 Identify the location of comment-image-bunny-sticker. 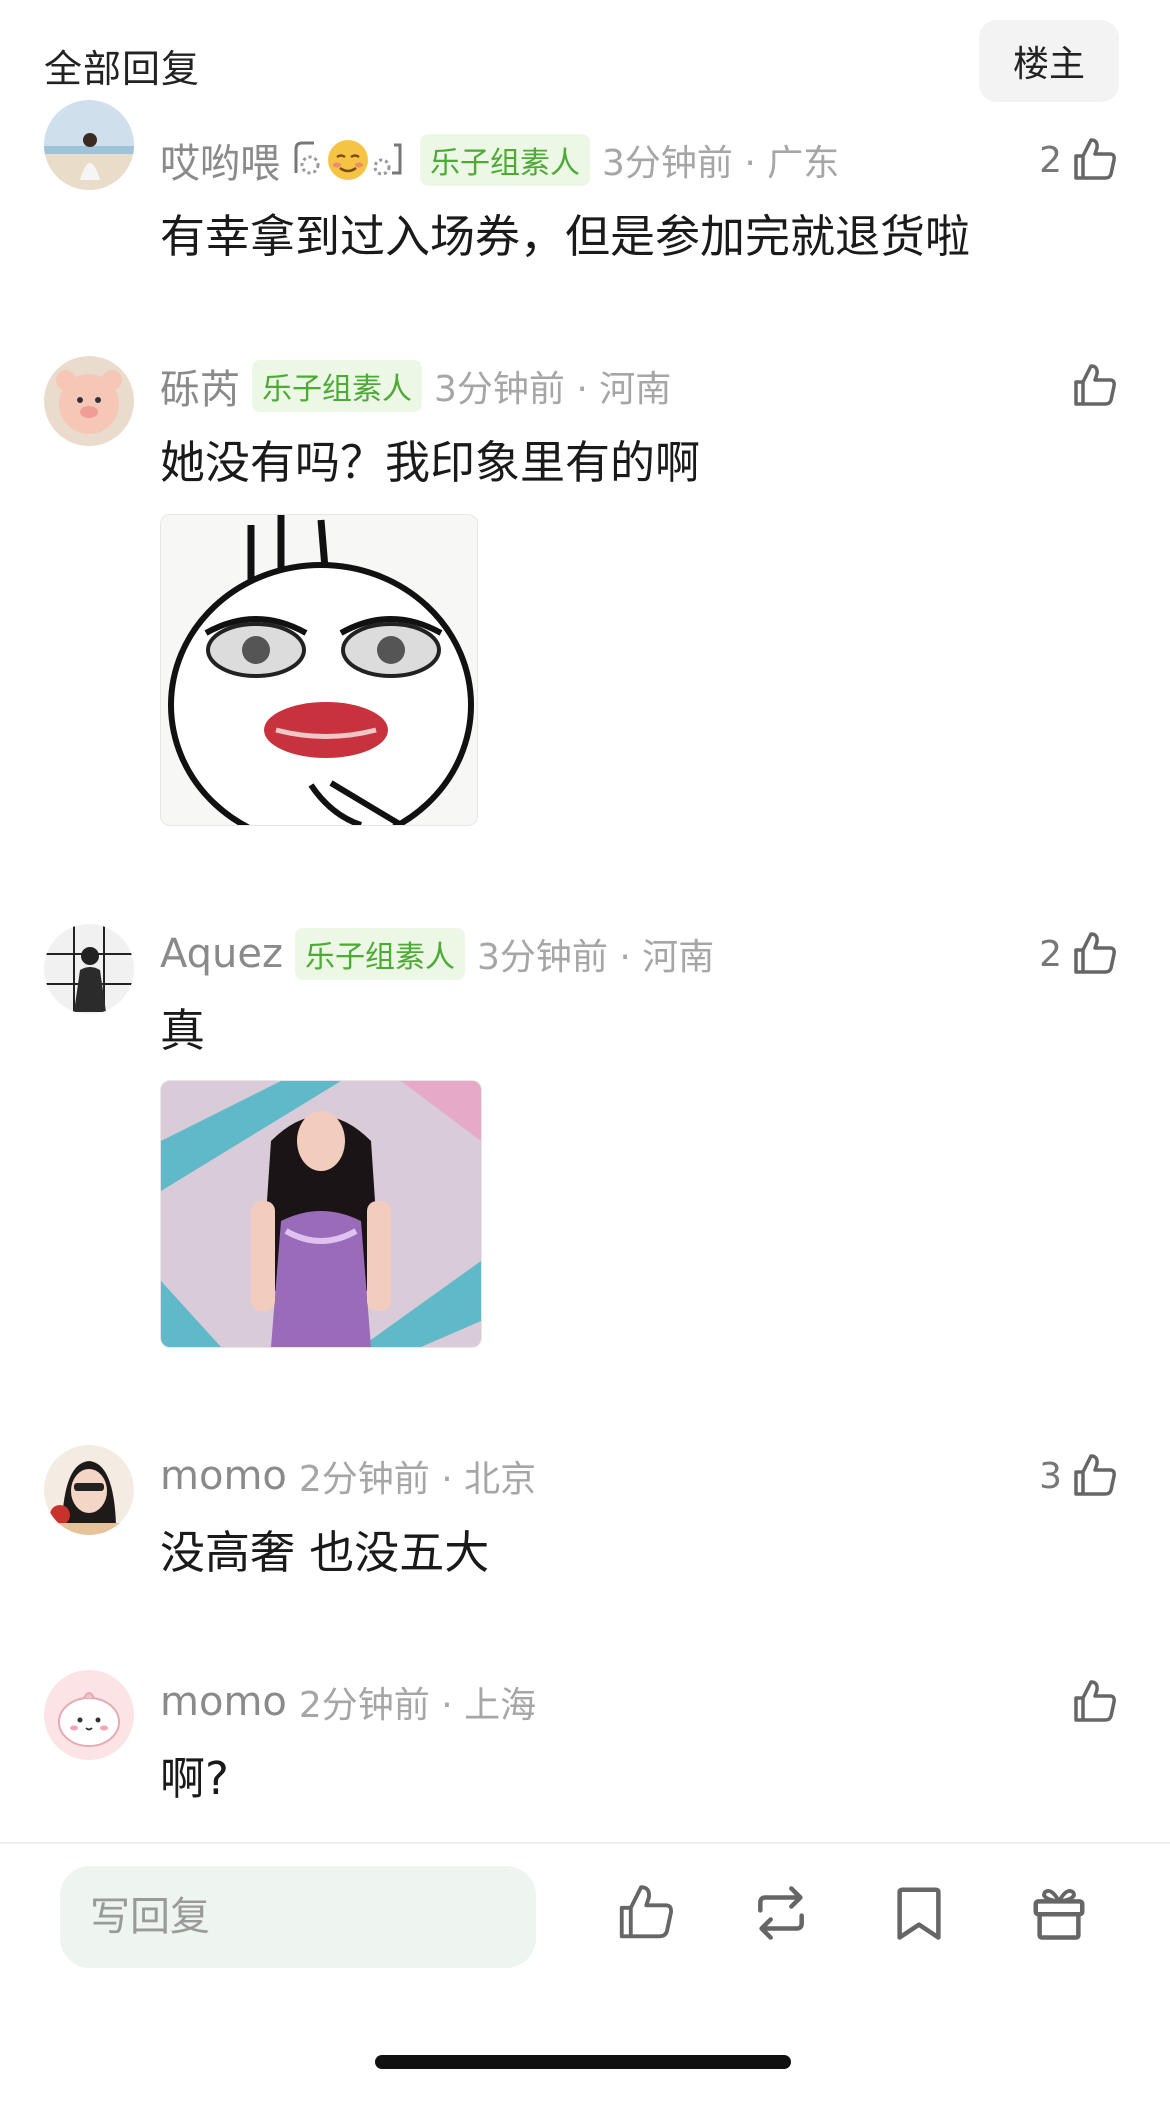
(319, 670).